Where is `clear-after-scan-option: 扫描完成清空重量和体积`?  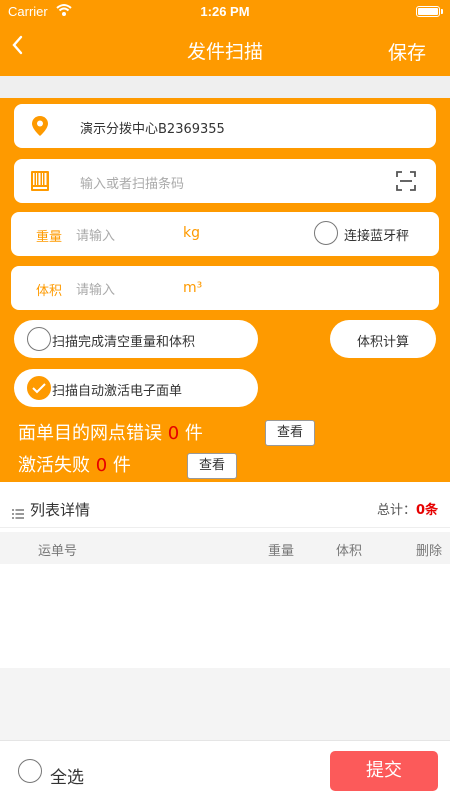
clear-after-scan-option: 扫描完成清空重量和体积 is located at coordinates (136, 339).